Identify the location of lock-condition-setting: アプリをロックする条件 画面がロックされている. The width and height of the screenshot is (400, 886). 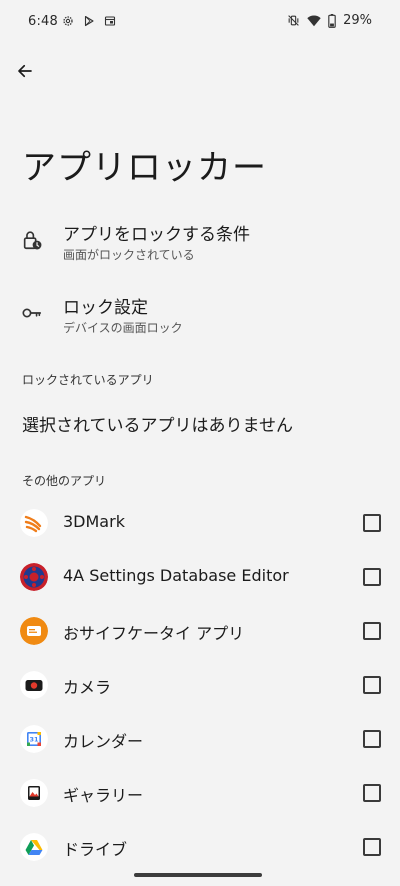
(200, 244).